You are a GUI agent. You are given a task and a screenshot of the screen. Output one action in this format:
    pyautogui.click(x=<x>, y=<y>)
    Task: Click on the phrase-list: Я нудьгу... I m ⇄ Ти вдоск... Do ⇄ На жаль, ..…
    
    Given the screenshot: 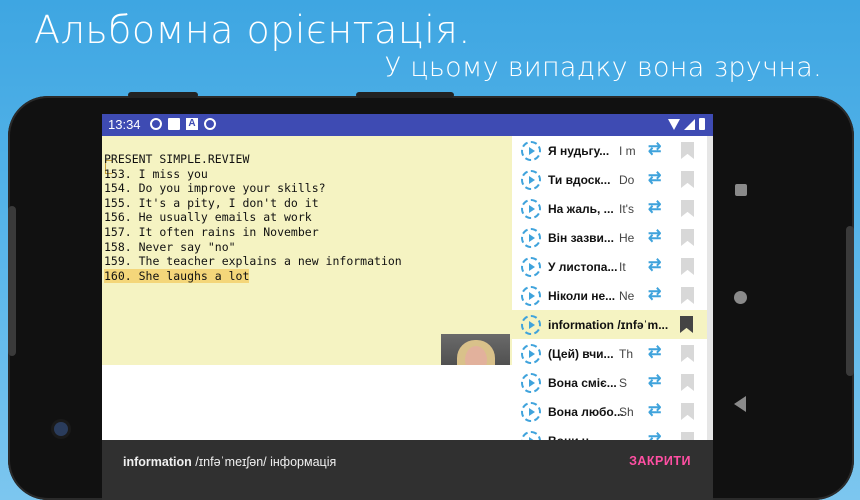 What is the action you would take?
    pyautogui.click(x=612, y=288)
    